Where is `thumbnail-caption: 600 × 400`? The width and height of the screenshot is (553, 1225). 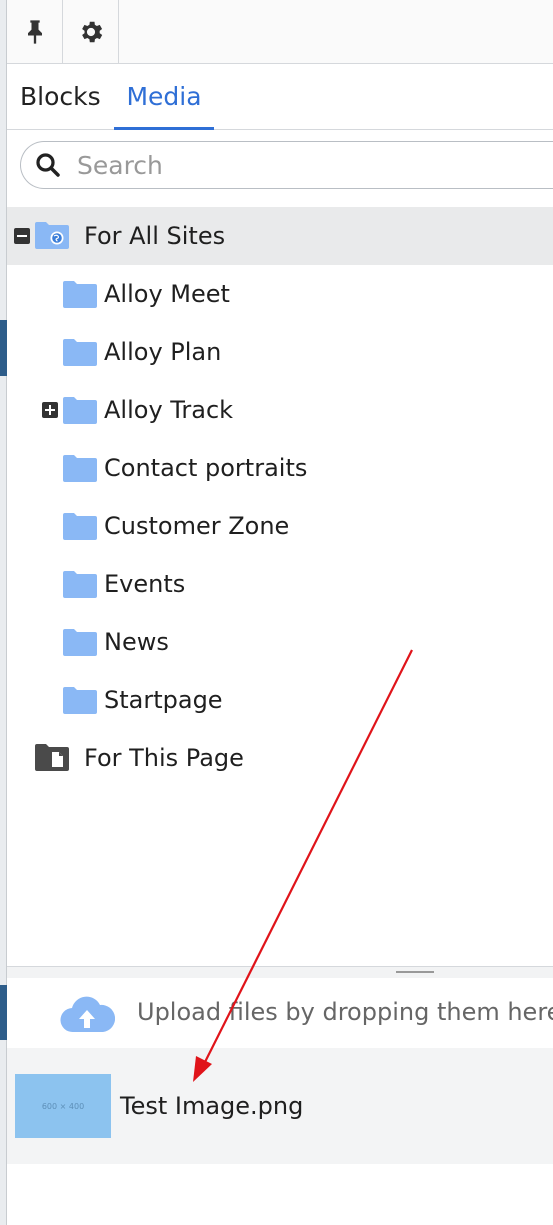
thumbnail-caption: 600 × 400 is located at coordinates (63, 1106).